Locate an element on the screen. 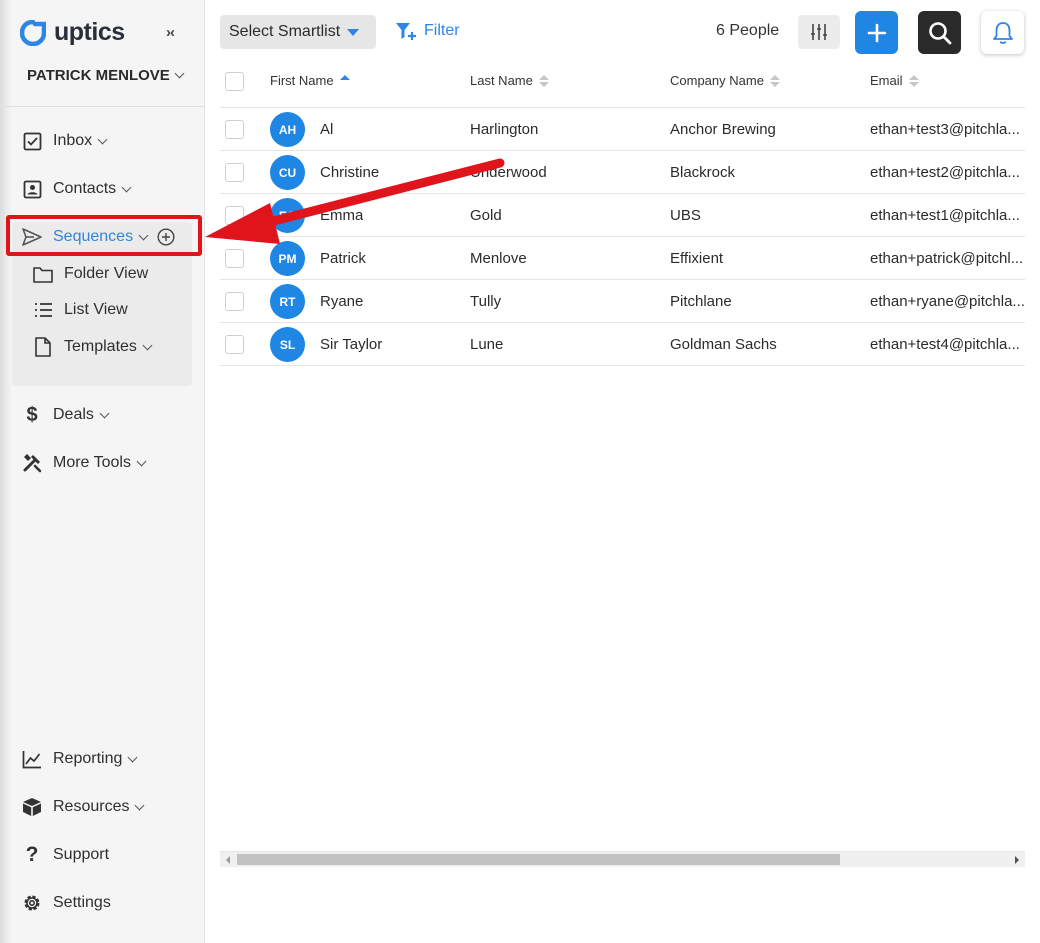 This screenshot has width=1040, height=943. column-label: Company Name is located at coordinates (717, 80).